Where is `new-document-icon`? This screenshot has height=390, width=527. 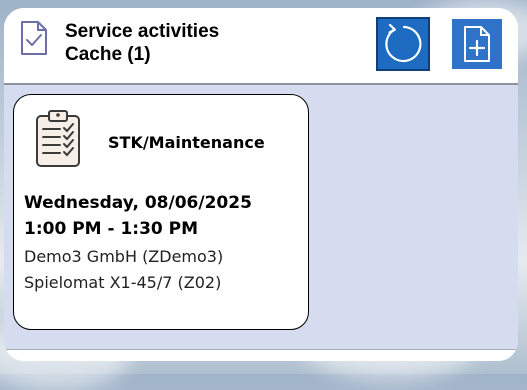 new-document-icon is located at coordinates (477, 44).